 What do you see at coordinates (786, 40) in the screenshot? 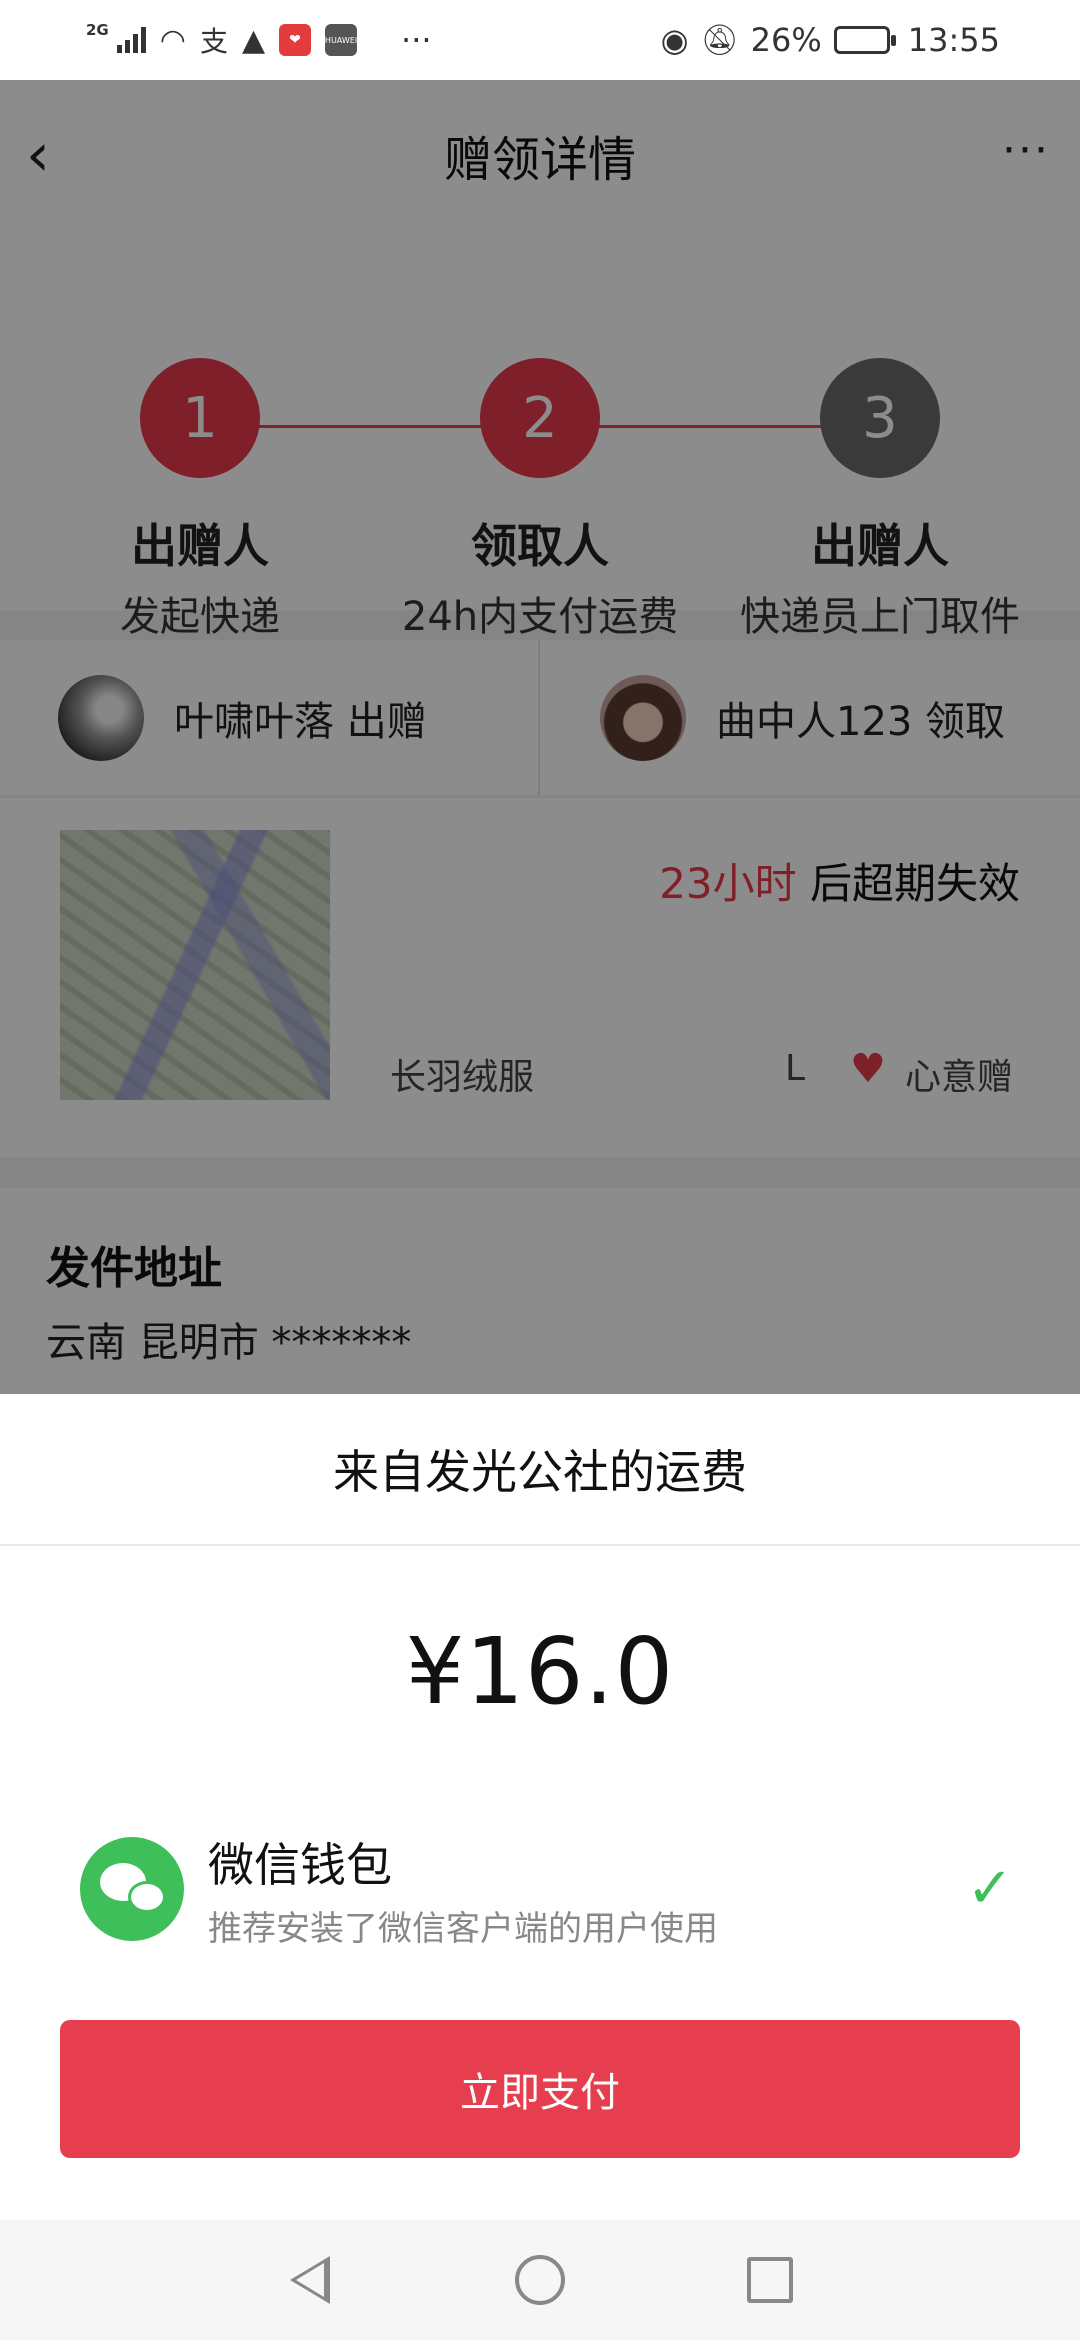
I see `battery-percent: 26%` at bounding box center [786, 40].